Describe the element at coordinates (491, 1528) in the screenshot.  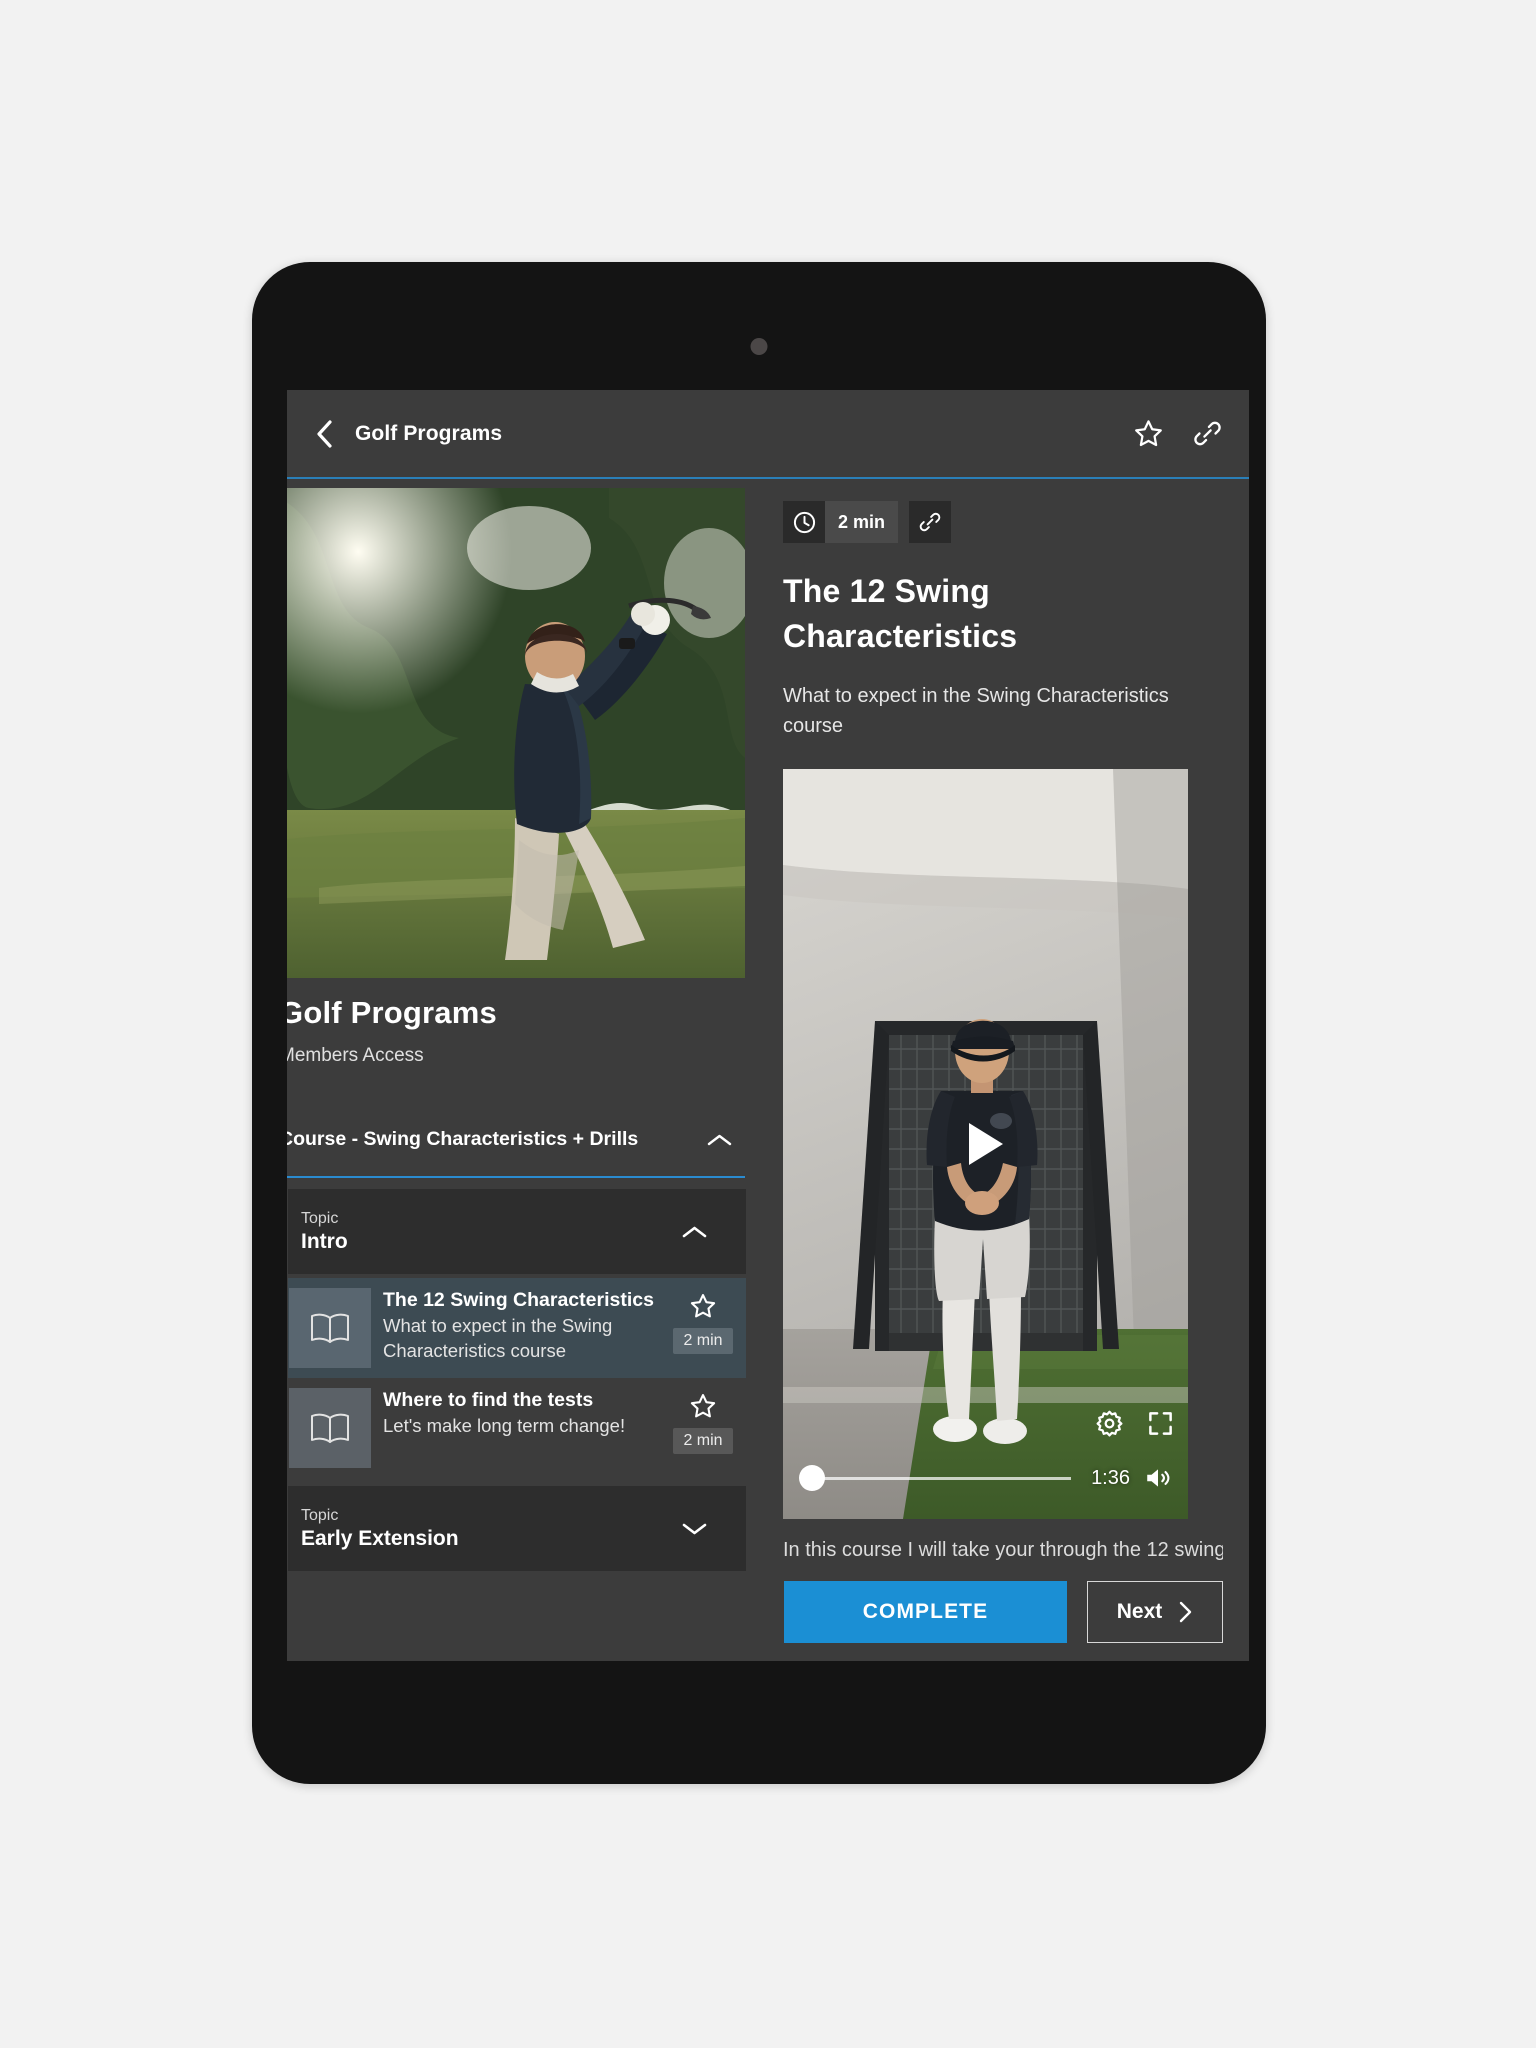
I see `topic-early-extension-text: Topic Early Extension` at that location.